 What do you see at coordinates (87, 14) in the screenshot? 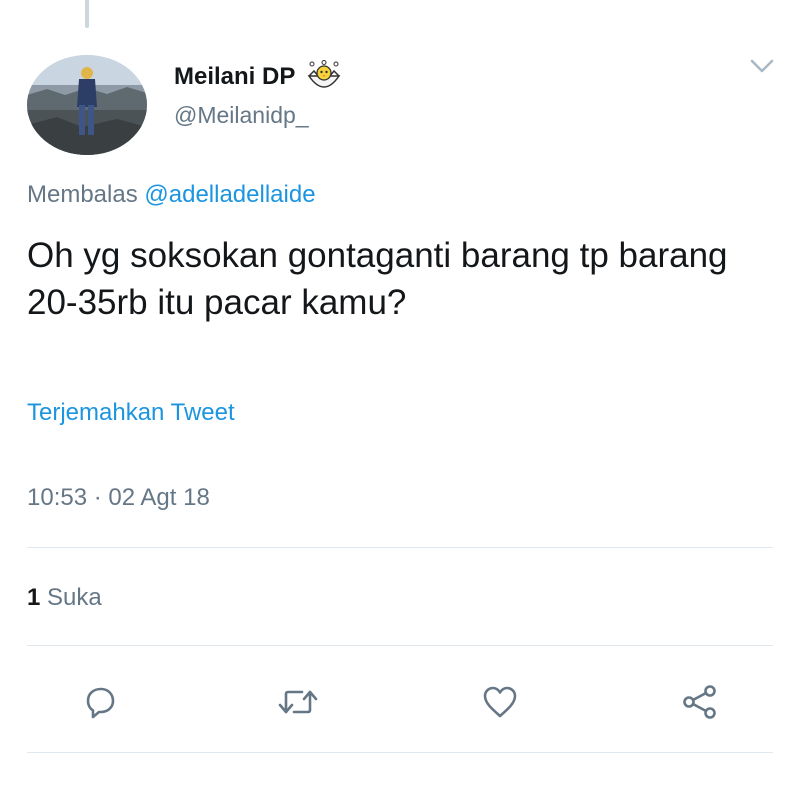
I see `thread-connector-line` at bounding box center [87, 14].